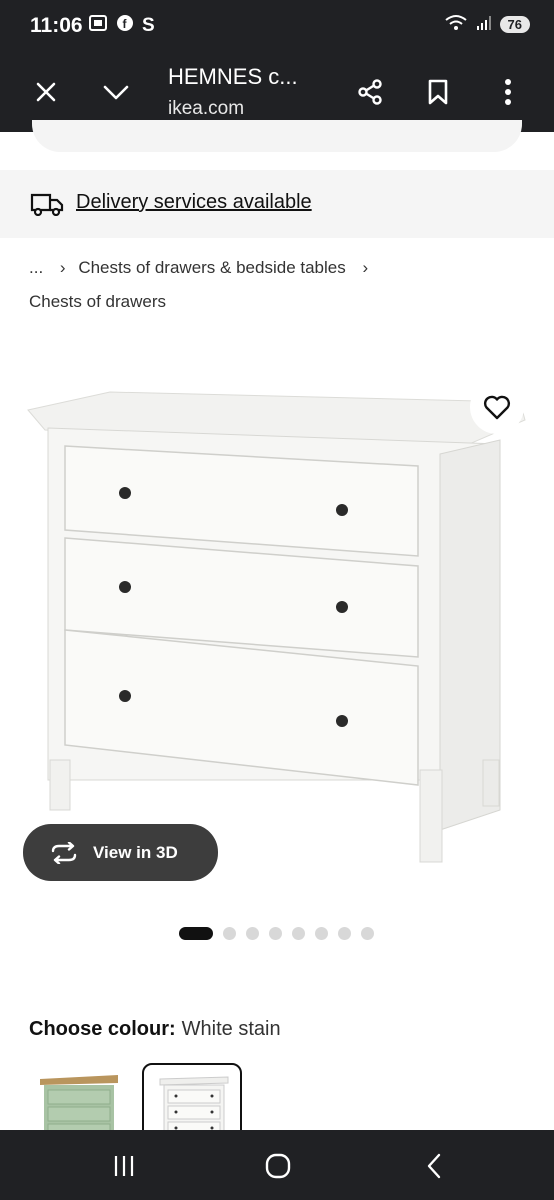 This screenshot has width=554, height=1200. Describe the element at coordinates (135, 852) in the screenshot. I see `view-in-3d-label: View in 3D` at that location.